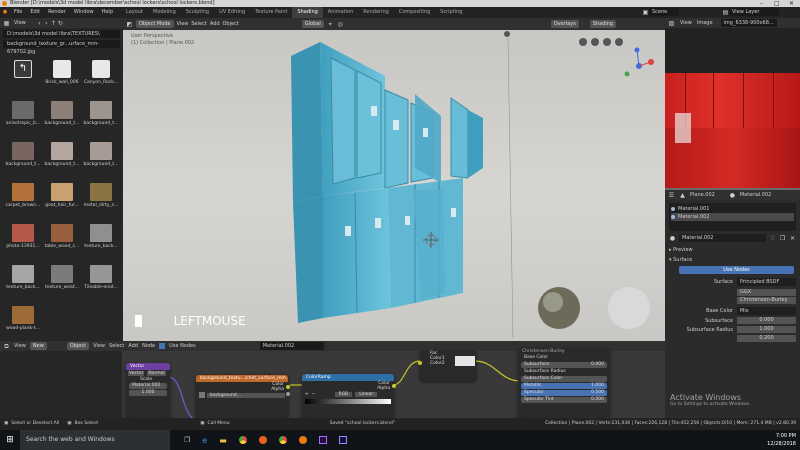  What do you see at coordinates (302, 440) in the screenshot?
I see `blender-task-icon` at bounding box center [302, 440].